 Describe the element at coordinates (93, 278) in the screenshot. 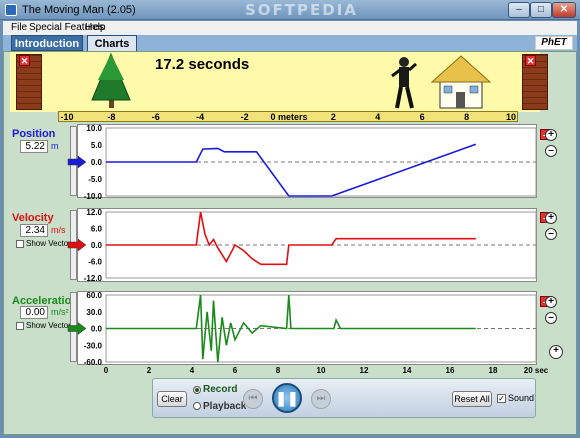

I see `velocity-y-tick-label: -12.0` at that location.